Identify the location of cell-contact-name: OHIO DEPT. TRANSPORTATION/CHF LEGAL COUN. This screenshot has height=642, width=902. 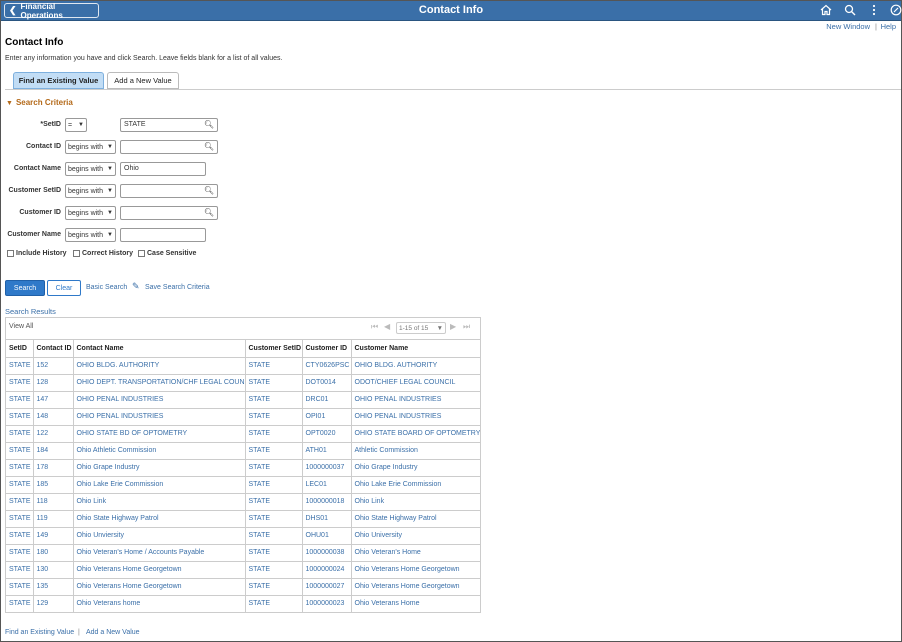
(159, 383).